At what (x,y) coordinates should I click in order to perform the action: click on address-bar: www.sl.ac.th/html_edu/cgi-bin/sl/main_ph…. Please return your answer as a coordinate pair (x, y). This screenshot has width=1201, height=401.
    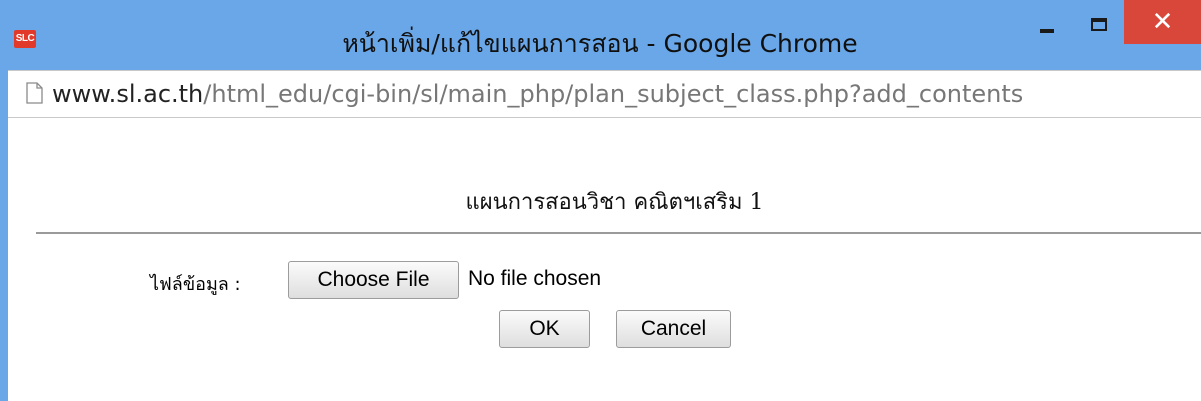
    Looking at the image, I should click on (604, 94).